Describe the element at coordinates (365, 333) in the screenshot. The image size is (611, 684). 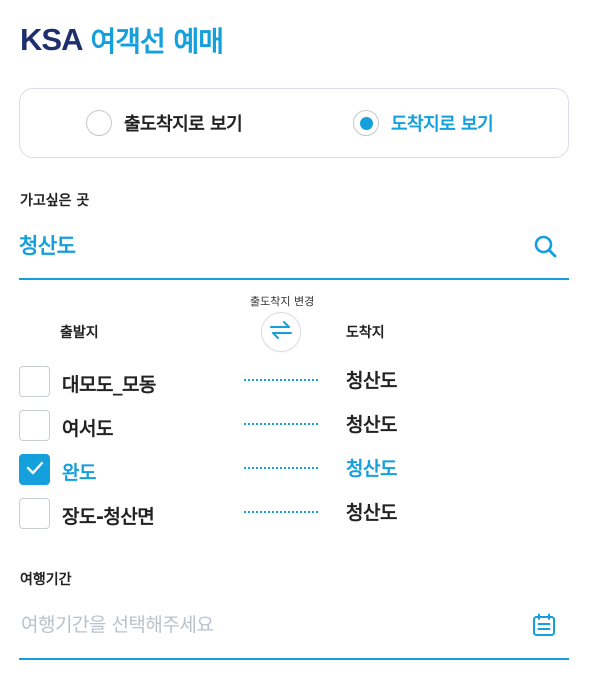
I see `arrival-column-header: 도착지` at that location.